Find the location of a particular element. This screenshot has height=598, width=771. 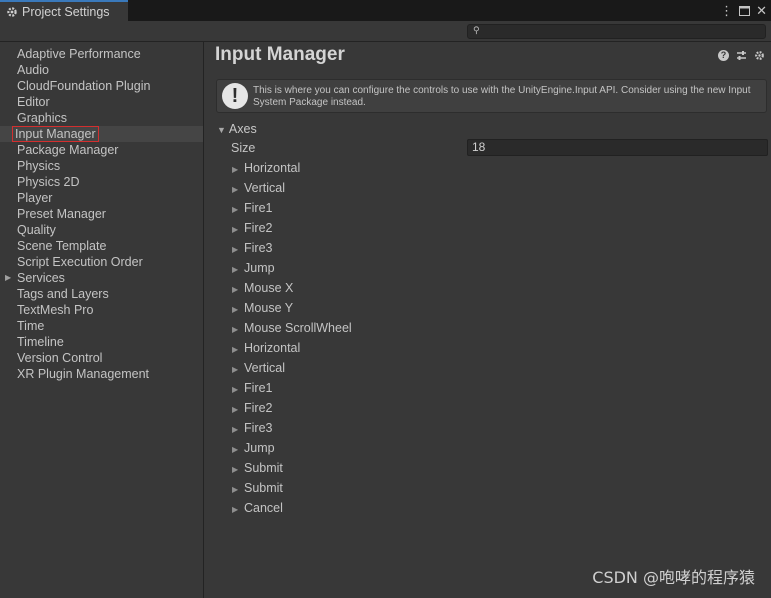

sidebar-item-cloudfoundation-plugin: CloudFoundation Plugin is located at coordinates (101, 86).